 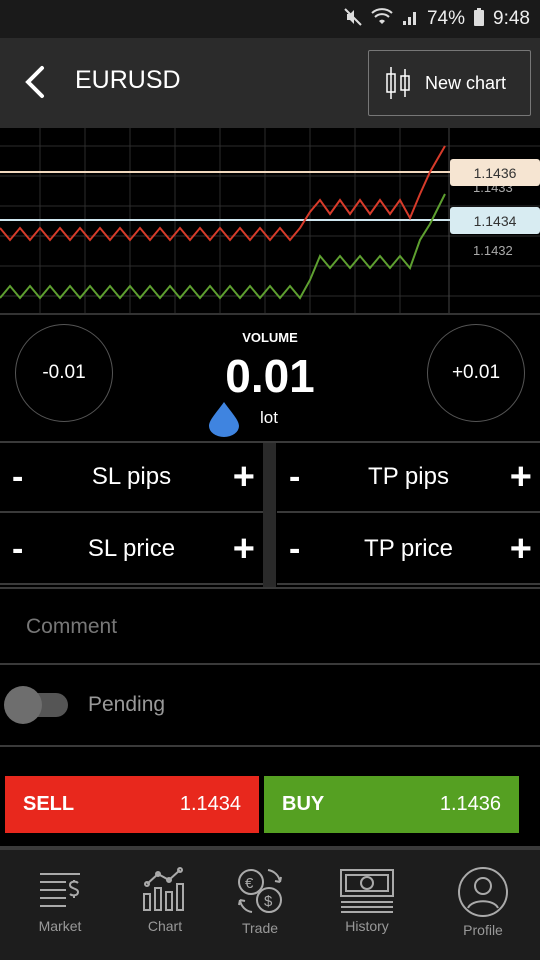 What do you see at coordinates (163, 889) in the screenshot?
I see `chart-icon` at bounding box center [163, 889].